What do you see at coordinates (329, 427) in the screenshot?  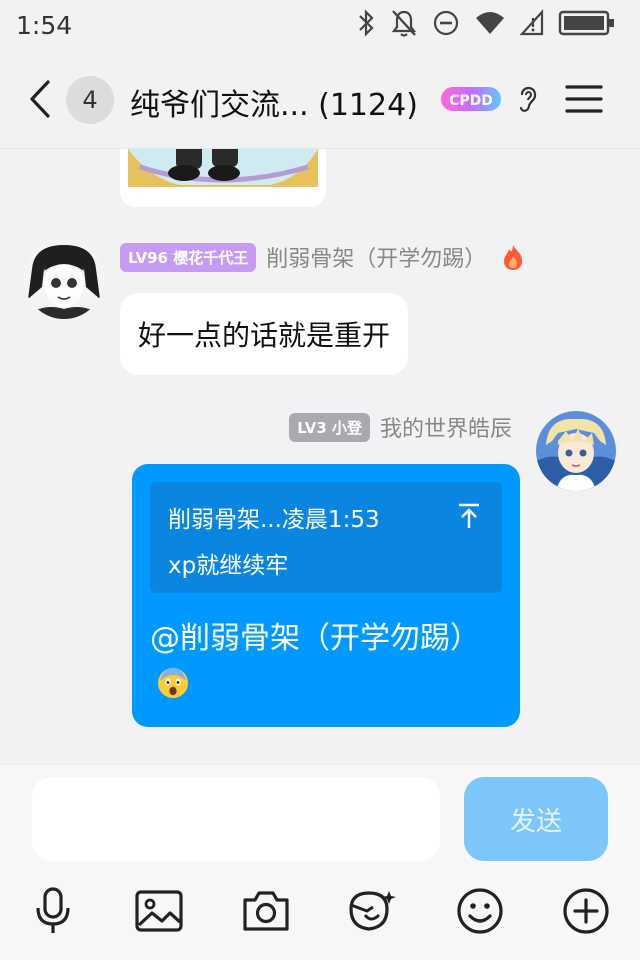 I see `level-badge: LV3 小登` at bounding box center [329, 427].